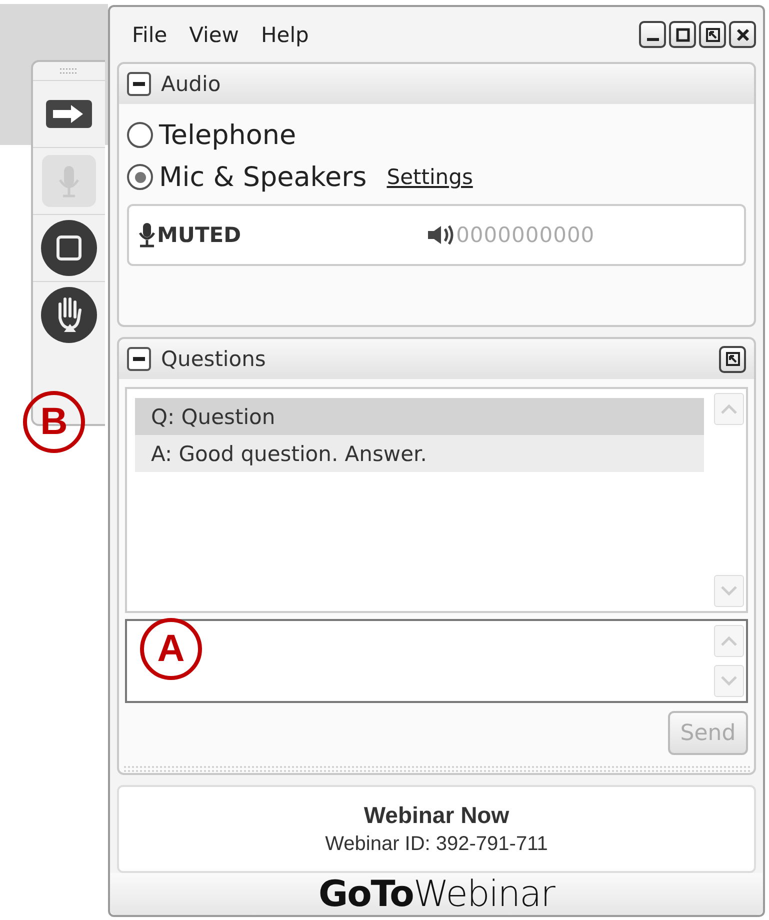 Image resolution: width=769 pixels, height=920 pixels. Describe the element at coordinates (54, 422) in the screenshot. I see `annotation-marker: B` at that location.